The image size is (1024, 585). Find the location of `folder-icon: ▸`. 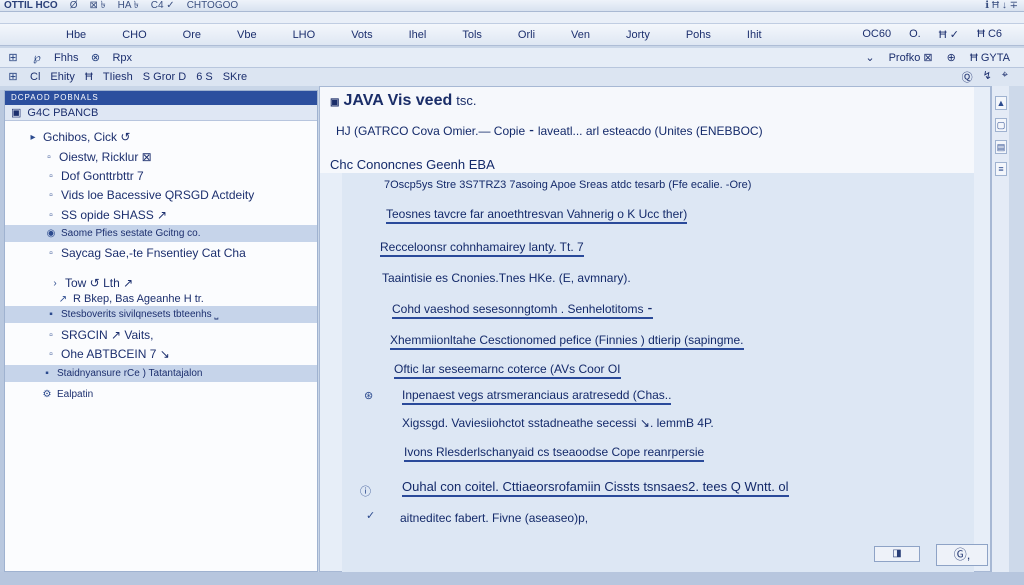

folder-icon: ▸ is located at coordinates (33, 137).